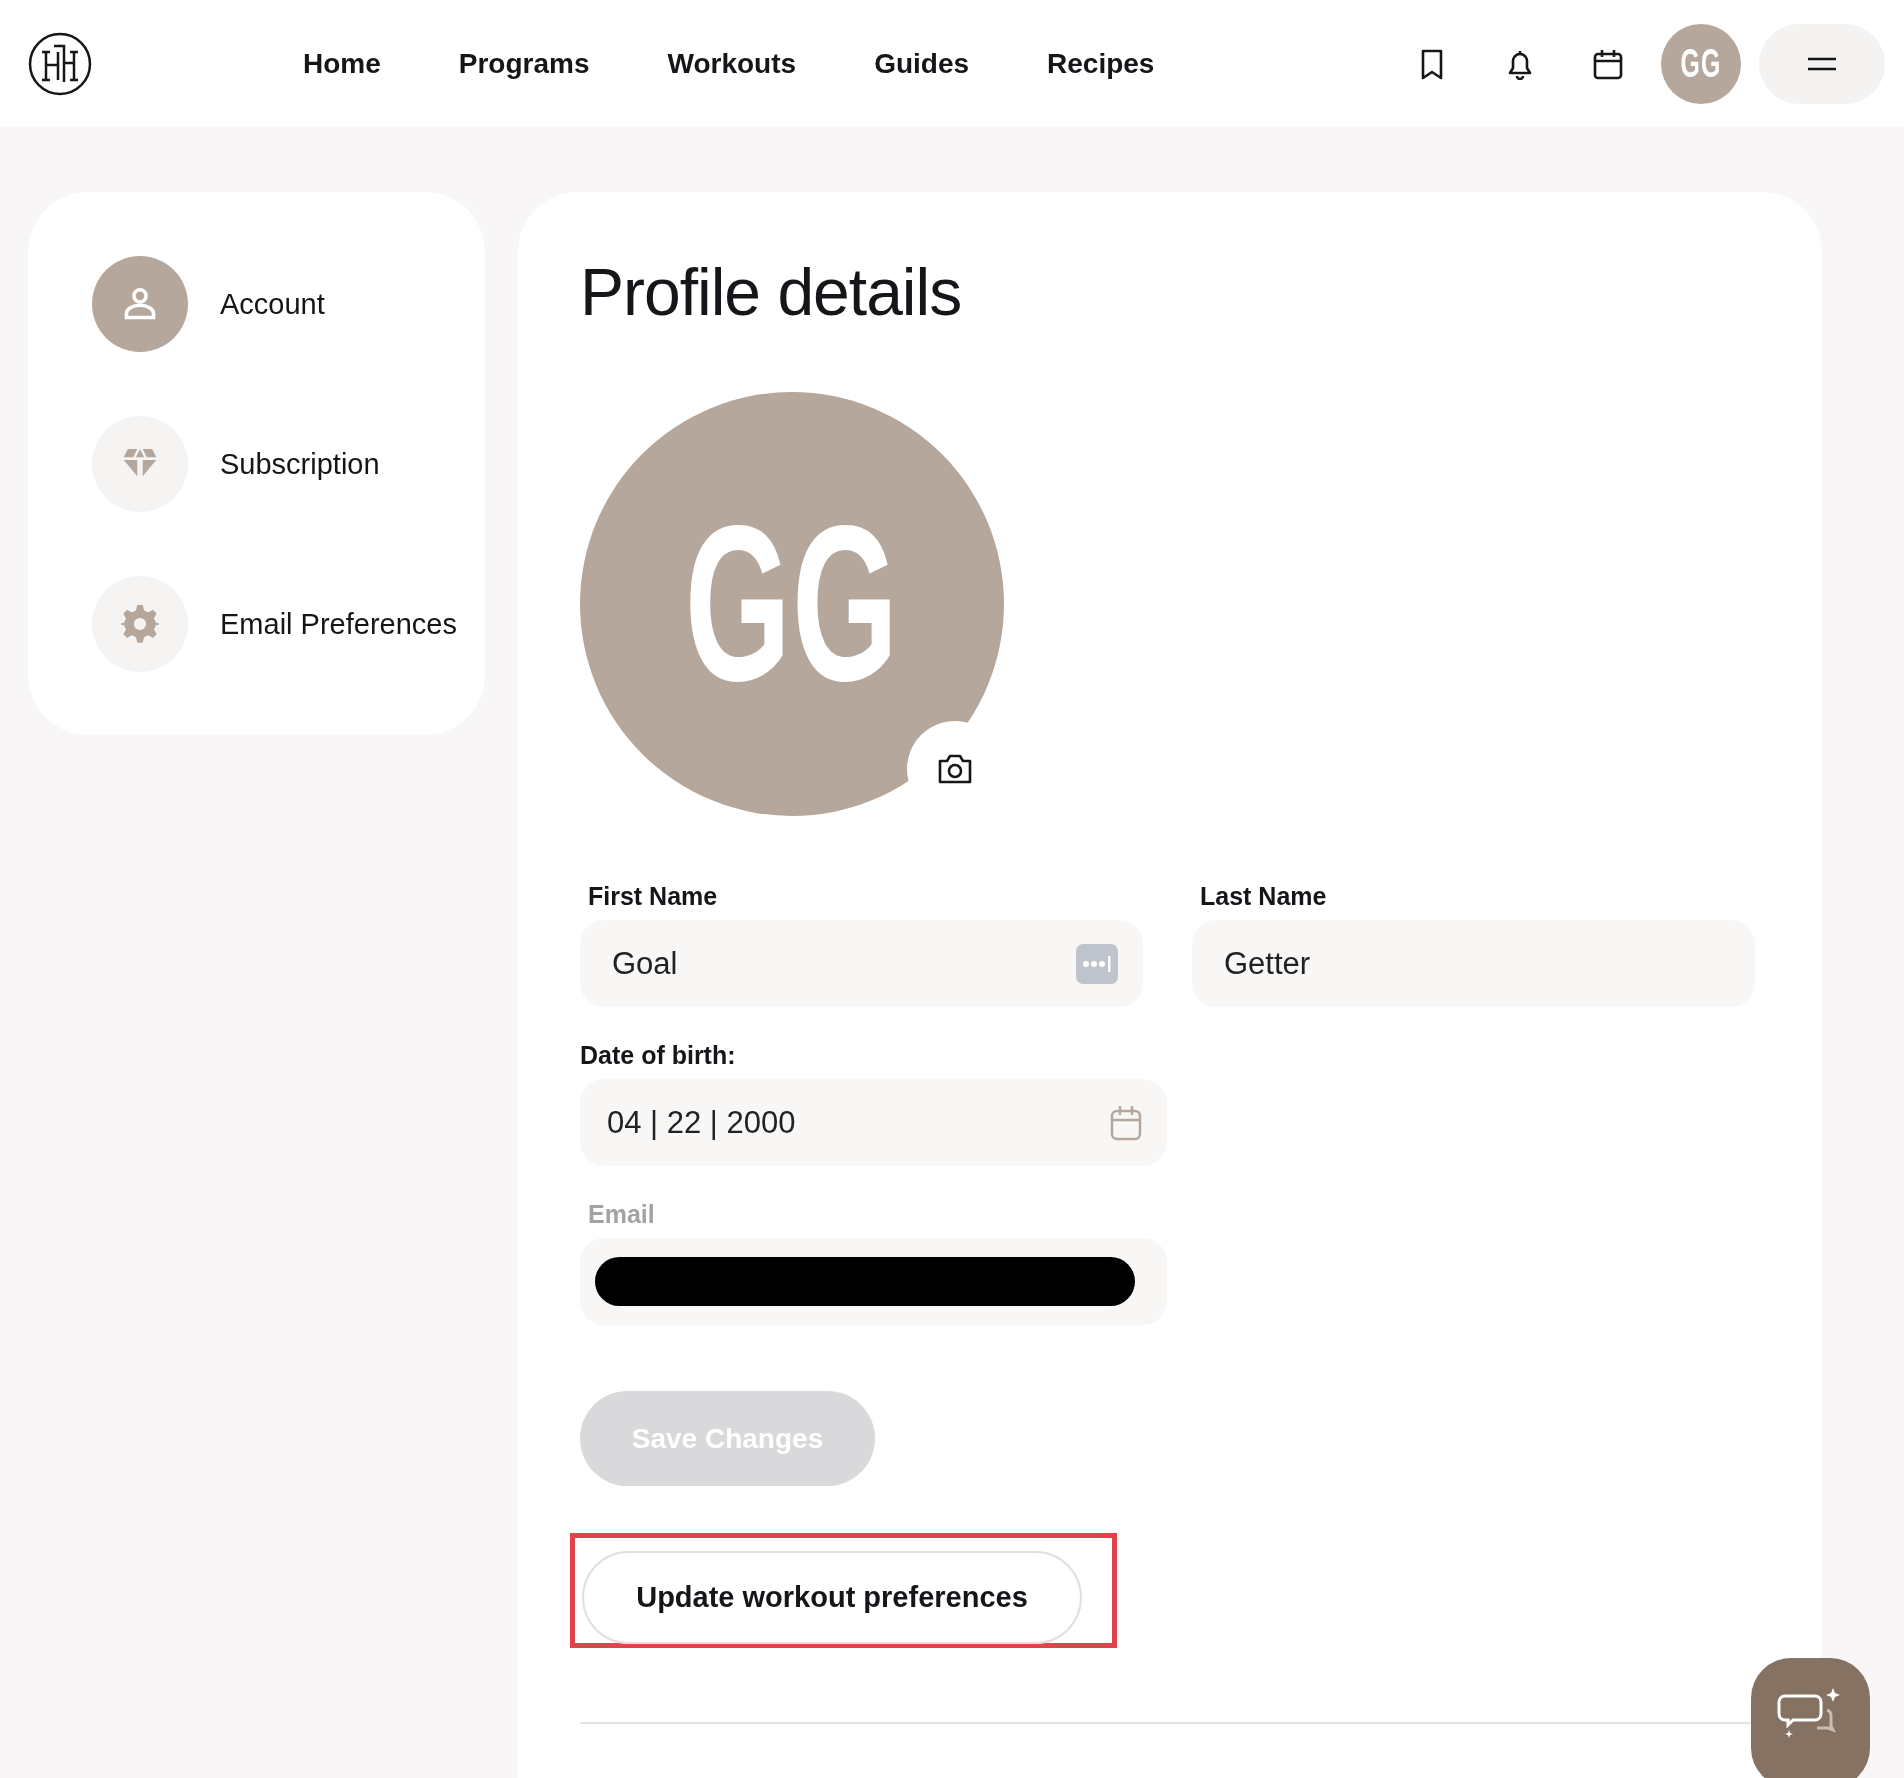 The width and height of the screenshot is (1904, 1778). Describe the element at coordinates (922, 63) in the screenshot. I see `nav-link: Guides` at that location.